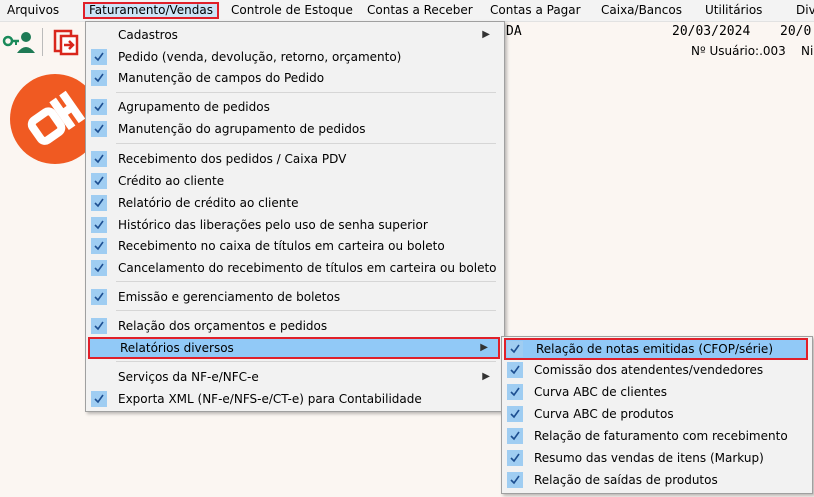  Describe the element at coordinates (292, 10) in the screenshot. I see `menu-controle-estoque: Controle de Estoque` at that location.